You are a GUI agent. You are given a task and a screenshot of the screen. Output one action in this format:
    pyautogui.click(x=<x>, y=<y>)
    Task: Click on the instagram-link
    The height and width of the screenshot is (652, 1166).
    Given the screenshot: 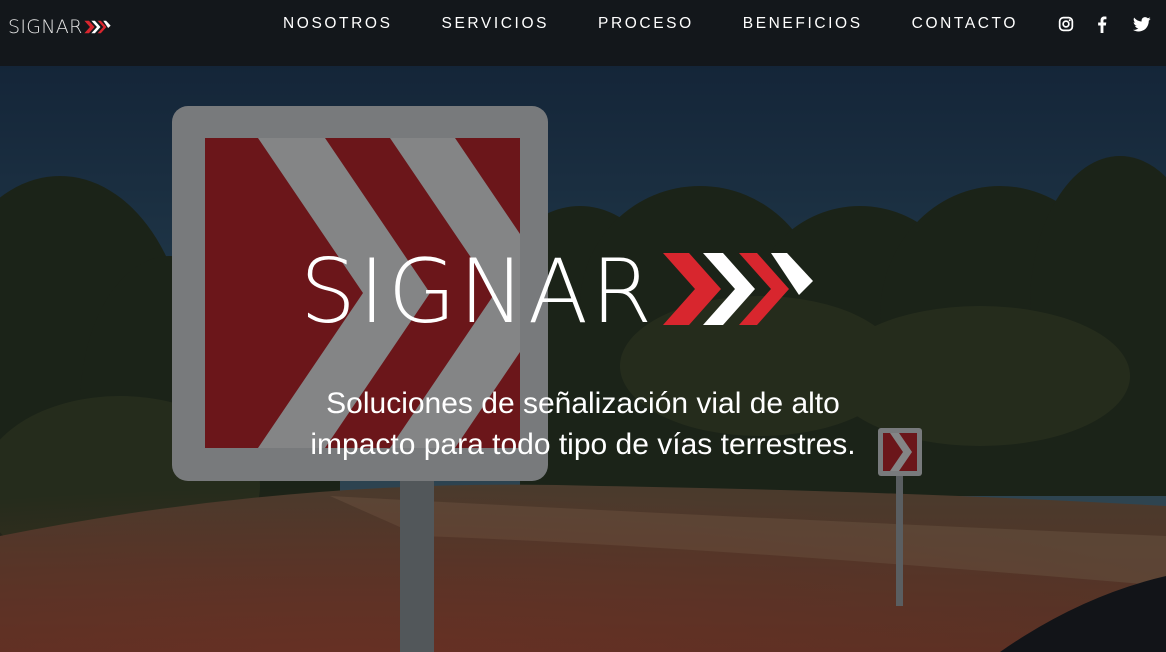 What is the action you would take?
    pyautogui.click(x=1066, y=24)
    